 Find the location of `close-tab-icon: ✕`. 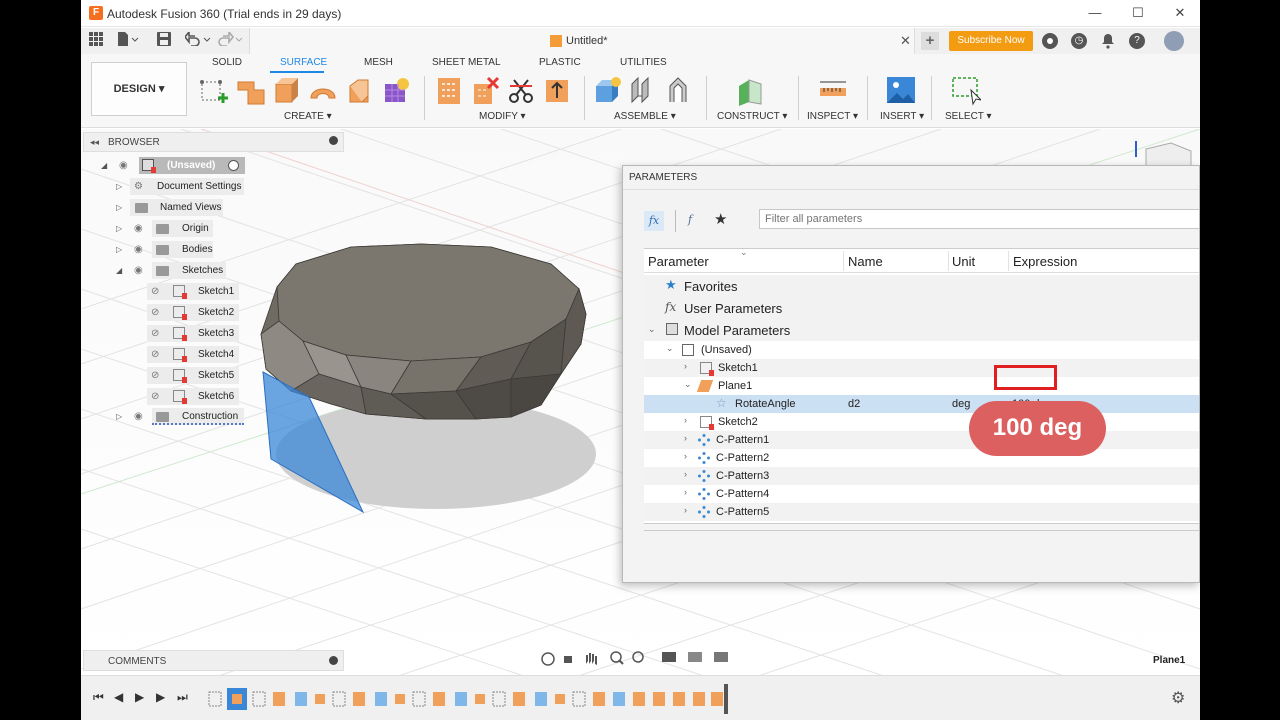

close-tab-icon: ✕ is located at coordinates (905, 41).